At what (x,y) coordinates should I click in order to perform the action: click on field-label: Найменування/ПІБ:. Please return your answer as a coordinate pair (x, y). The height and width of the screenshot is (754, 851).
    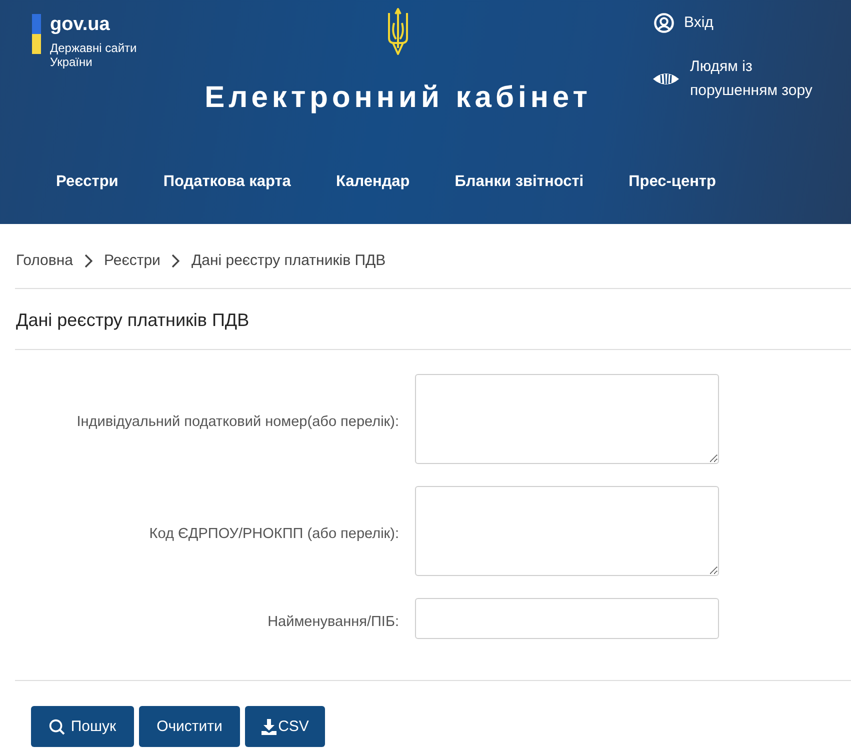
    Looking at the image, I should click on (332, 622).